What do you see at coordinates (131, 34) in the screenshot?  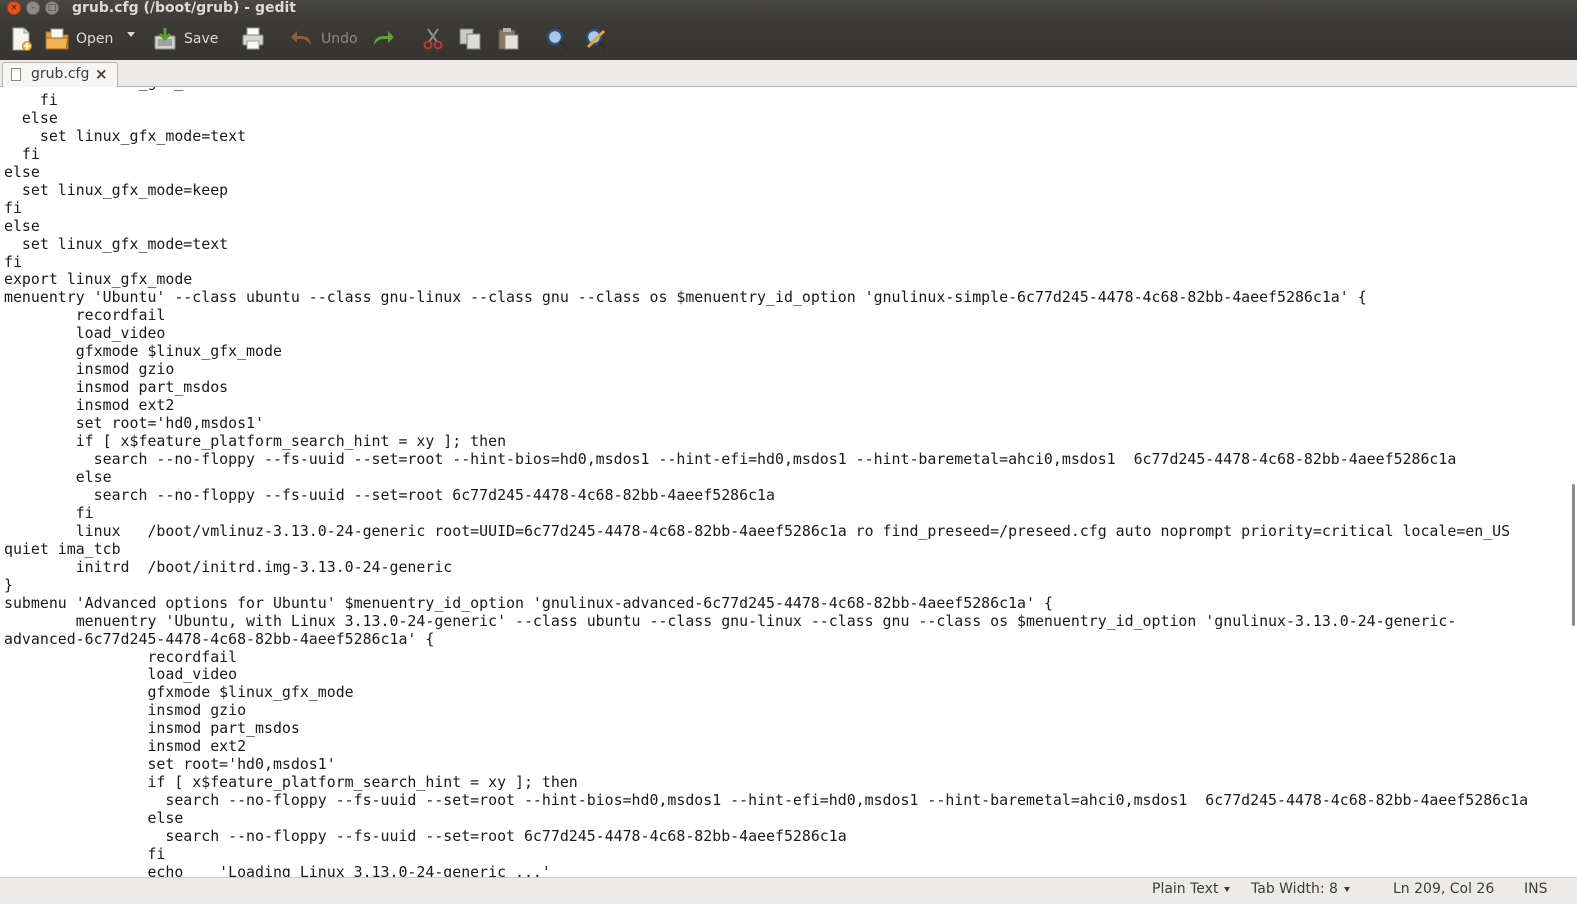 I see `open-recent-dropdown-icon` at bounding box center [131, 34].